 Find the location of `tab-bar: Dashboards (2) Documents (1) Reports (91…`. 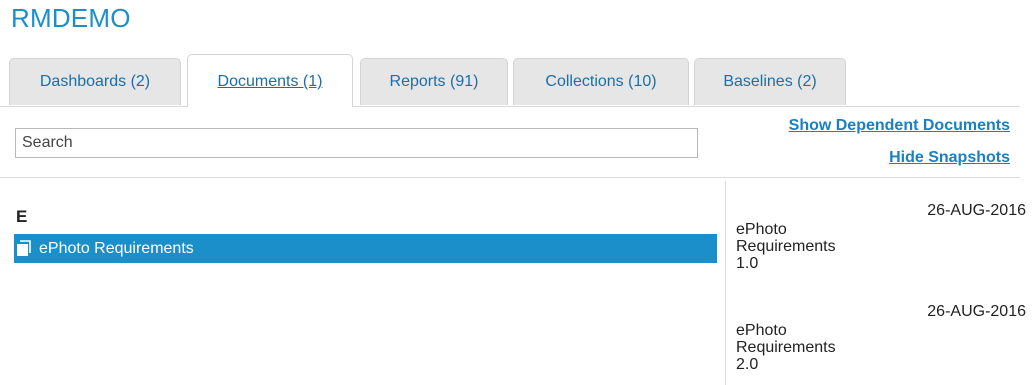

tab-bar: Dashboards (2) Documents (1) Reports (91… is located at coordinates (510, 80).